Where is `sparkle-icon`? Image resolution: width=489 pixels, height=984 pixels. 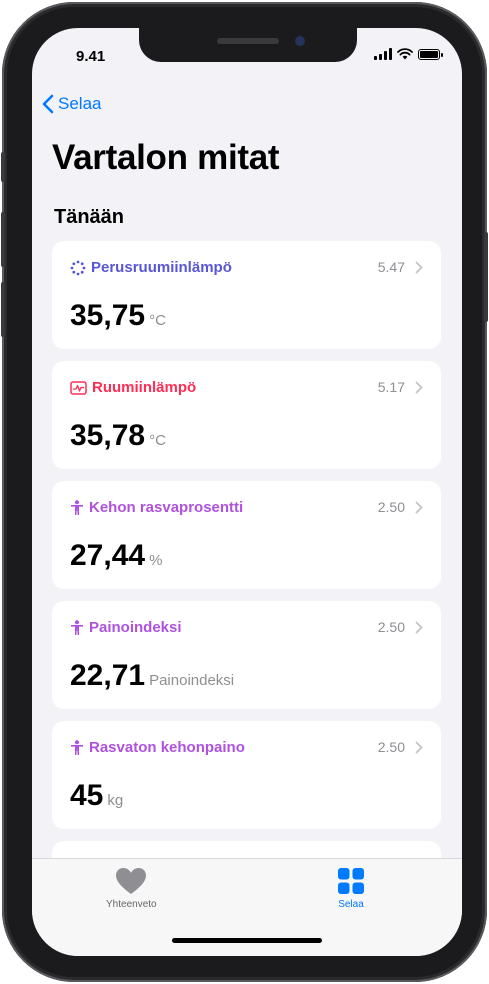 sparkle-icon is located at coordinates (78, 268).